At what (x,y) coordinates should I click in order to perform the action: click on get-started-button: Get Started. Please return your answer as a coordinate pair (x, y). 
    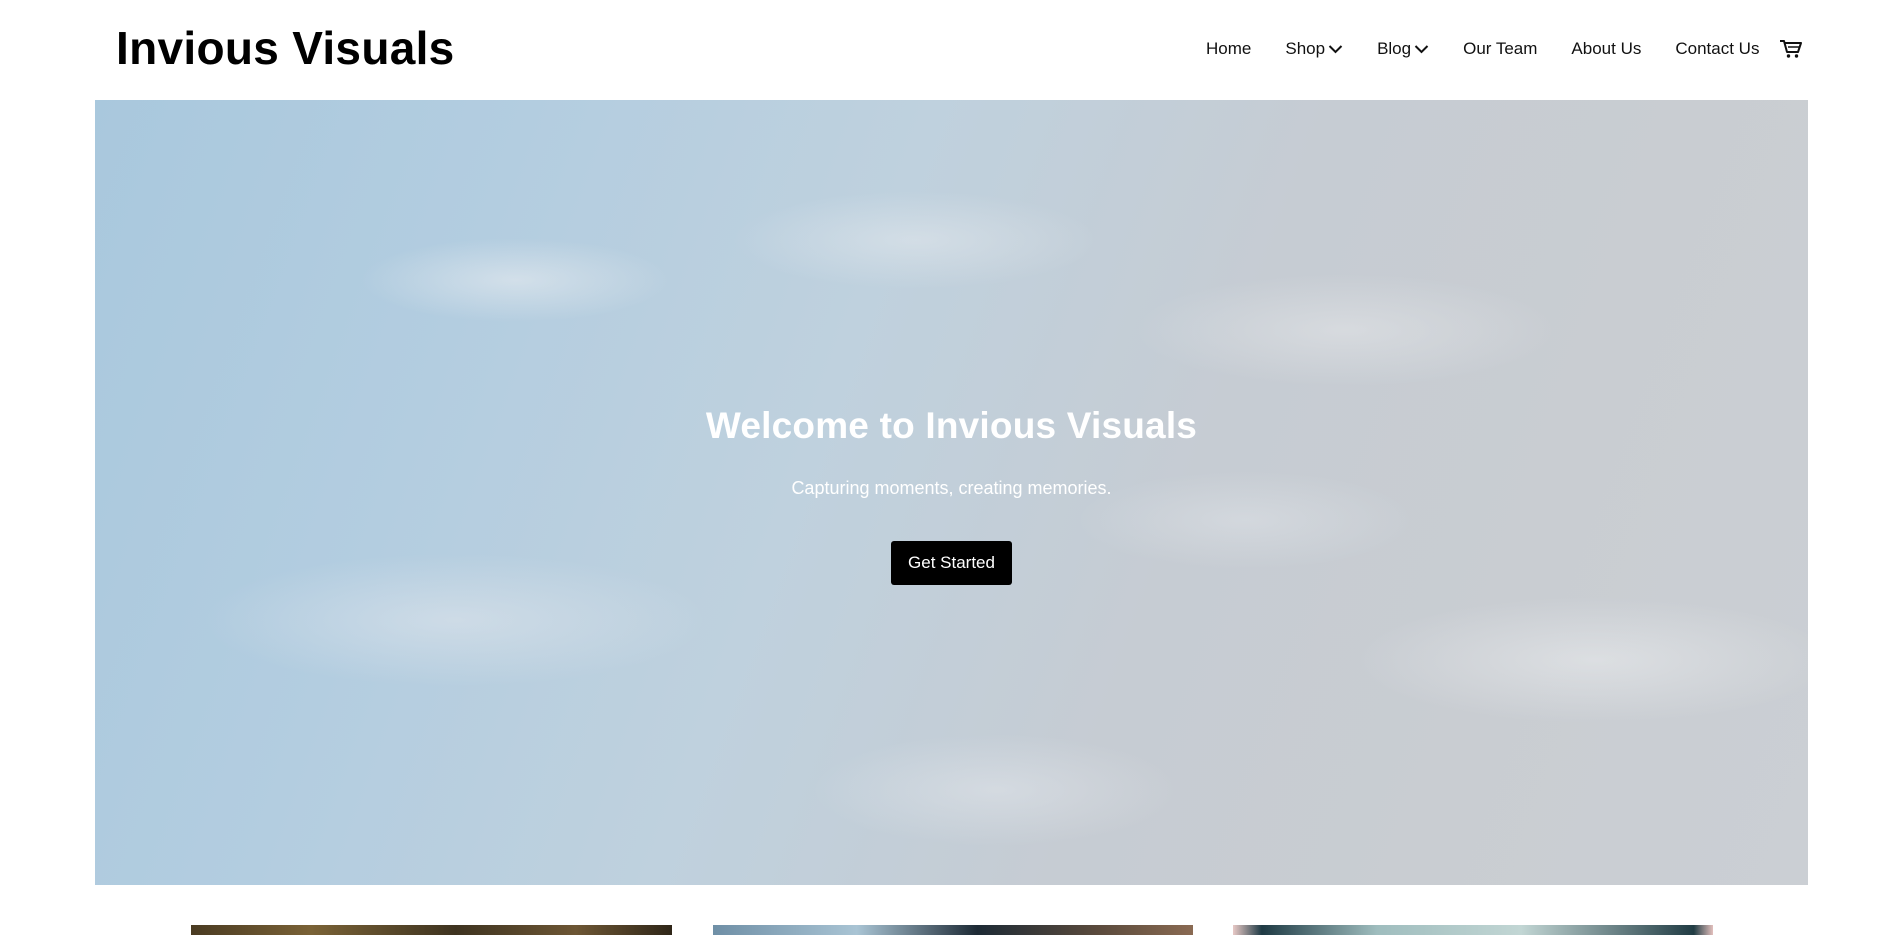
    Looking at the image, I should click on (951, 563).